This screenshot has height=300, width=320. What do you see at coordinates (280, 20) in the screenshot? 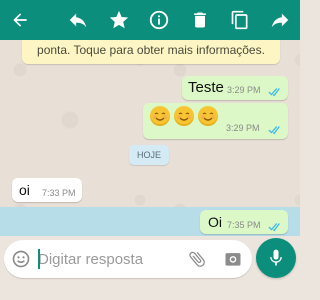
I see `forward-icon` at bounding box center [280, 20].